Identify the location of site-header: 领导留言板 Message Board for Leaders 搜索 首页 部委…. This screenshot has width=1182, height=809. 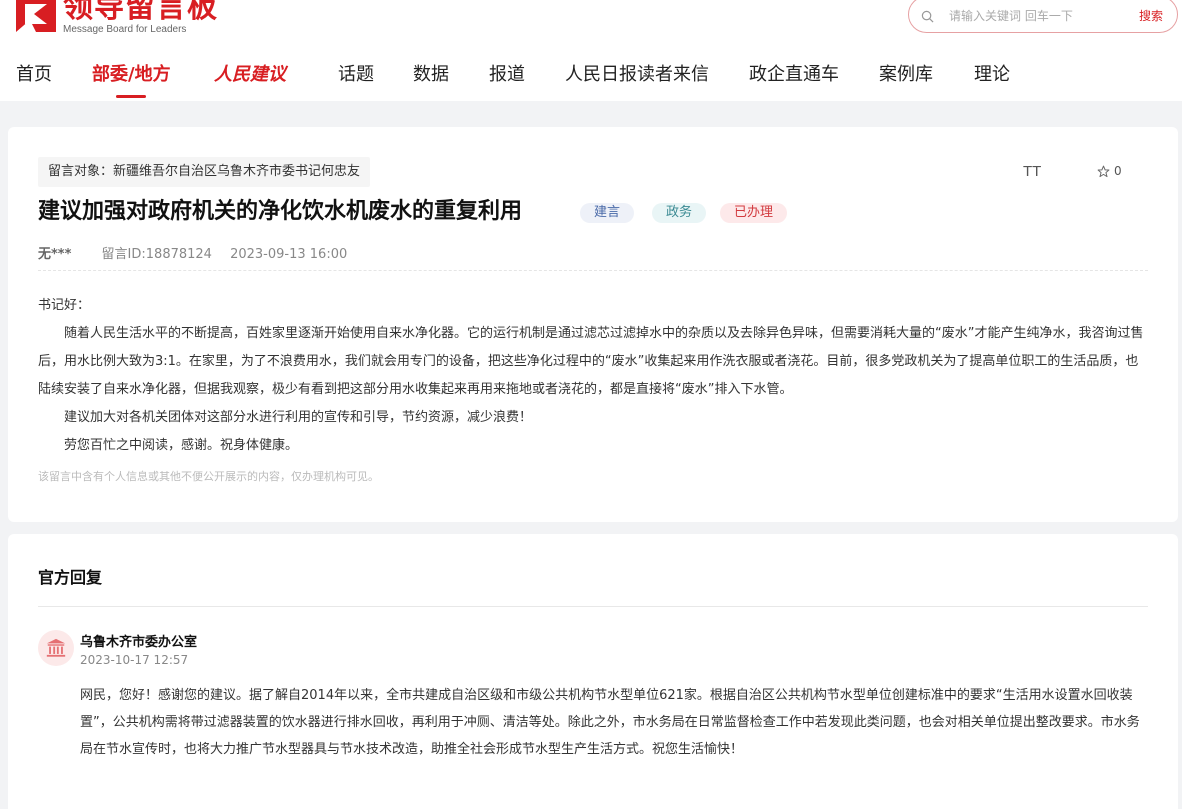
(591, 50).